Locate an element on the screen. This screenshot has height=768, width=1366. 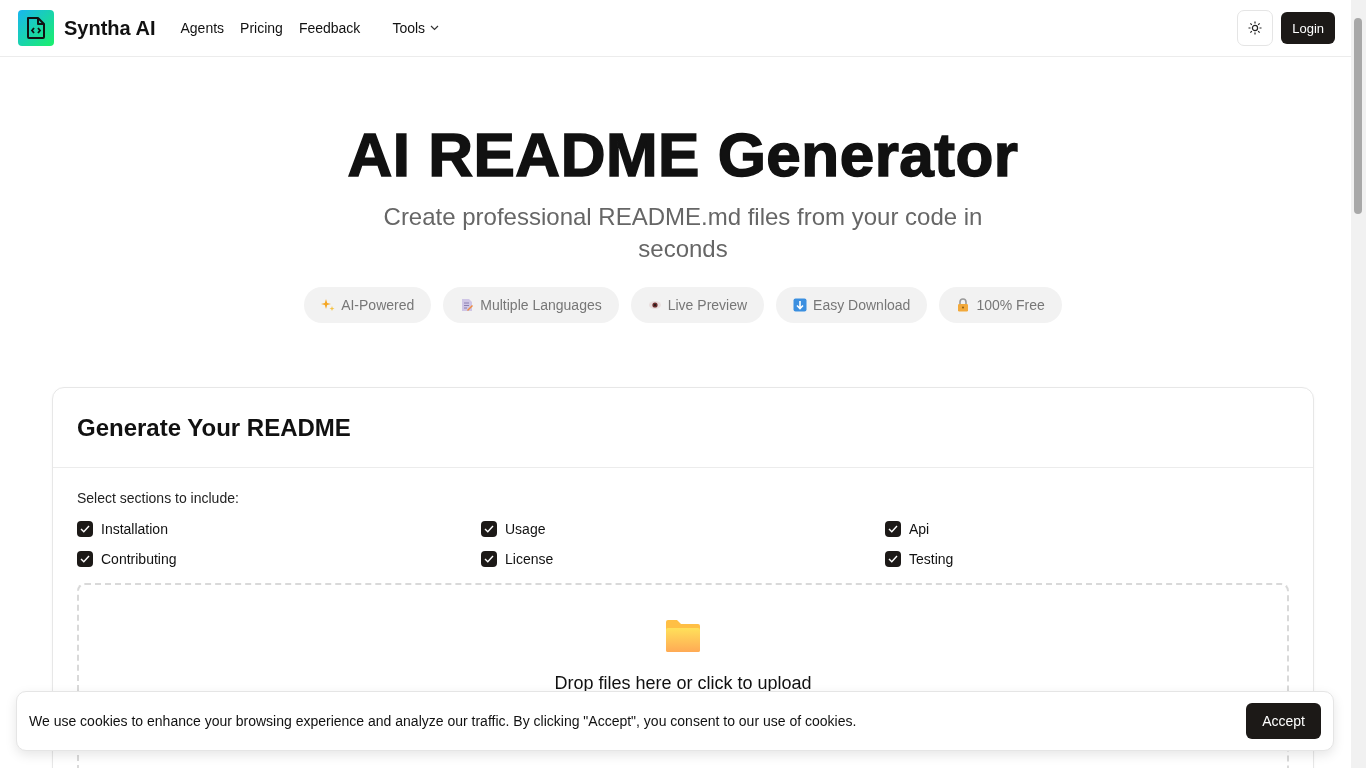
sun-icon is located at coordinates (1255, 28).